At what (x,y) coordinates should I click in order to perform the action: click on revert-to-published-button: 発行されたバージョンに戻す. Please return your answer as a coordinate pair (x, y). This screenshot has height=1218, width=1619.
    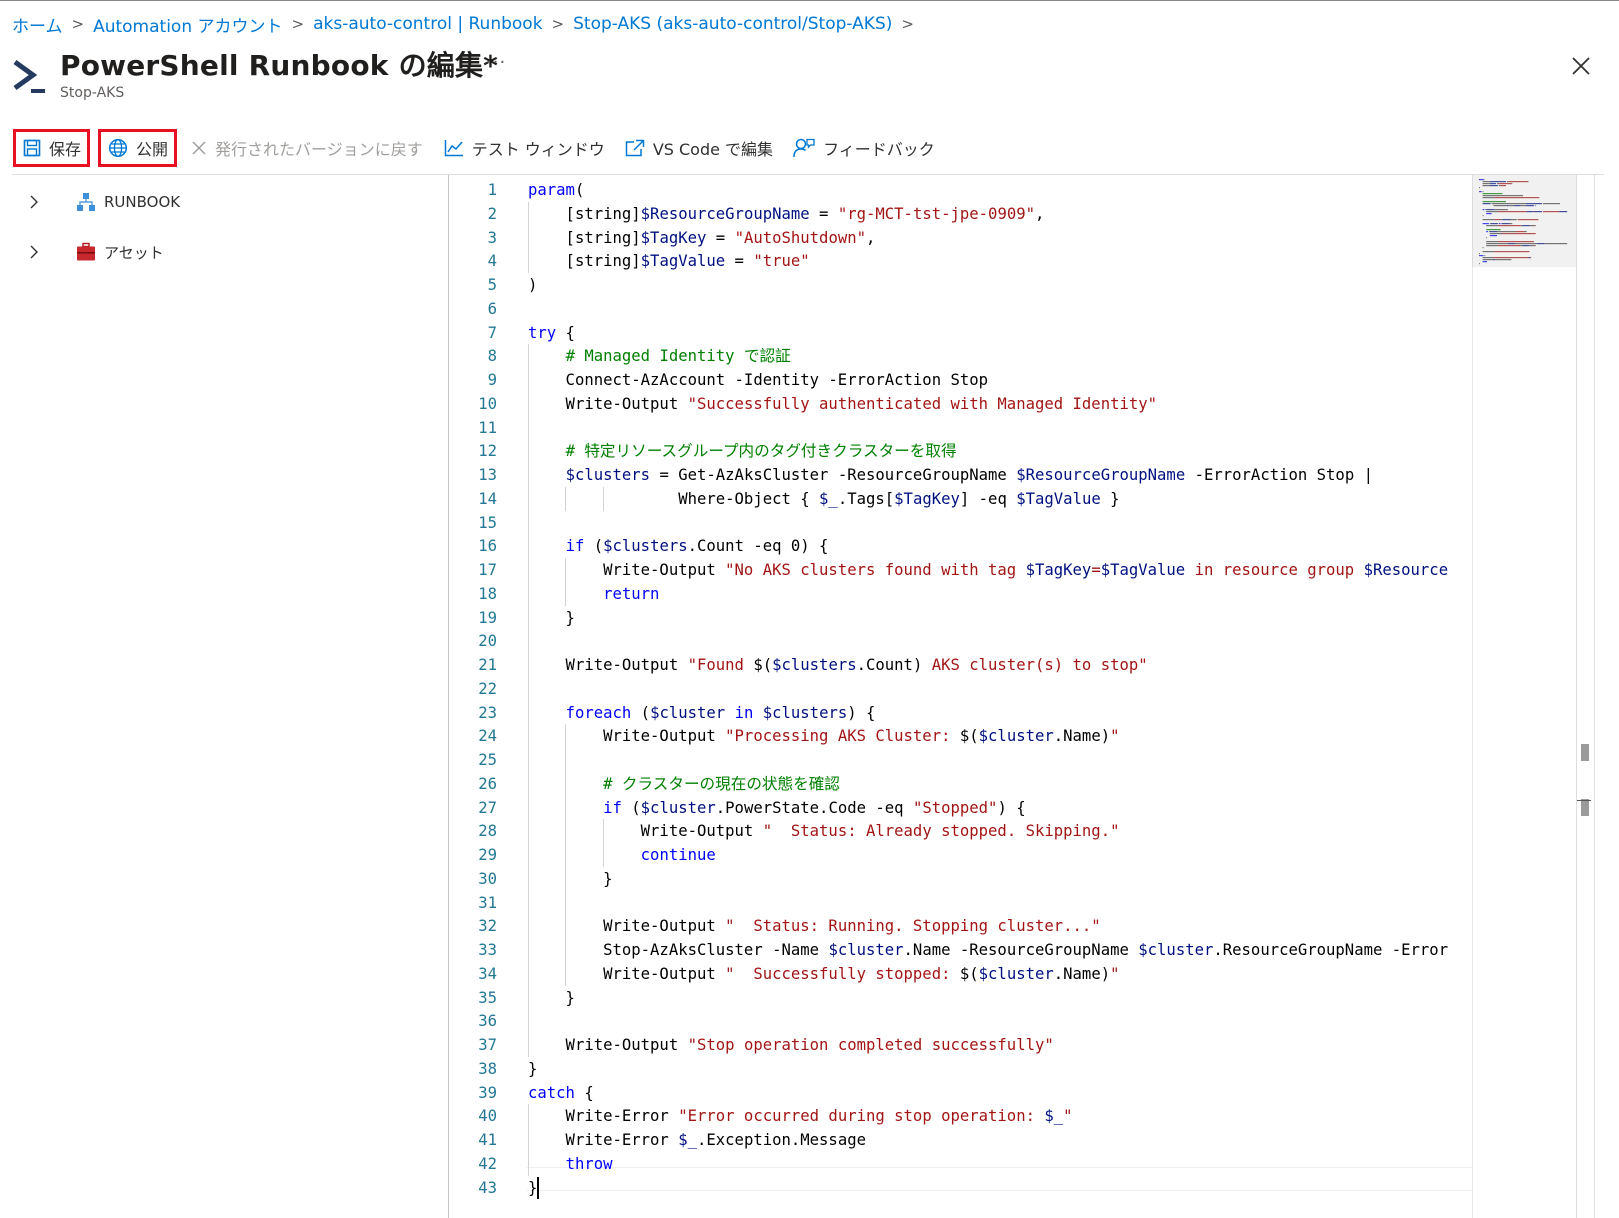
    Looking at the image, I should click on (307, 148).